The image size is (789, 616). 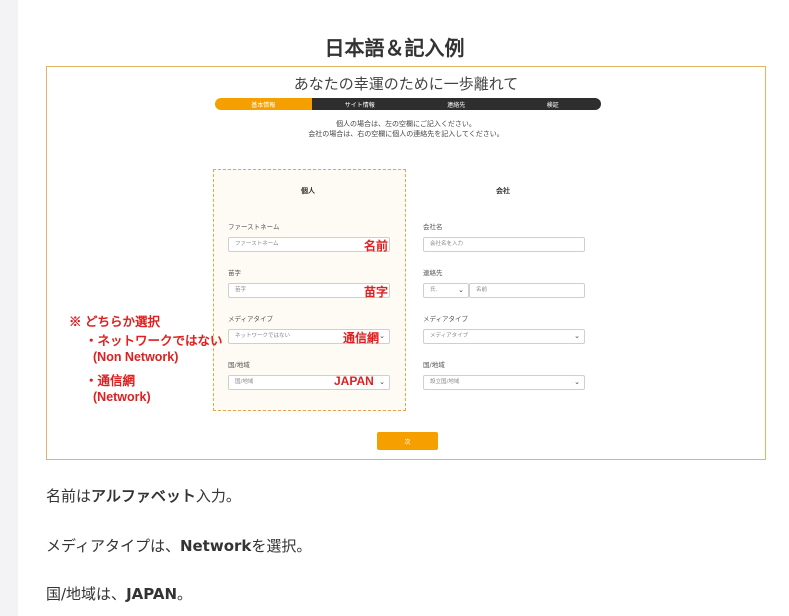 I want to click on company-name-label: 会社名, so click(x=433, y=227).